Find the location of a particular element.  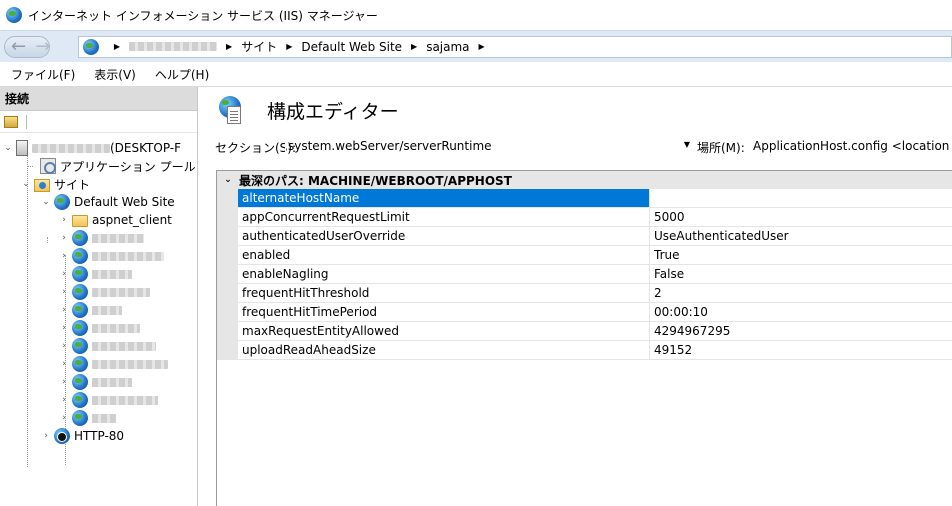

property-value: 5000 is located at coordinates (801, 217).